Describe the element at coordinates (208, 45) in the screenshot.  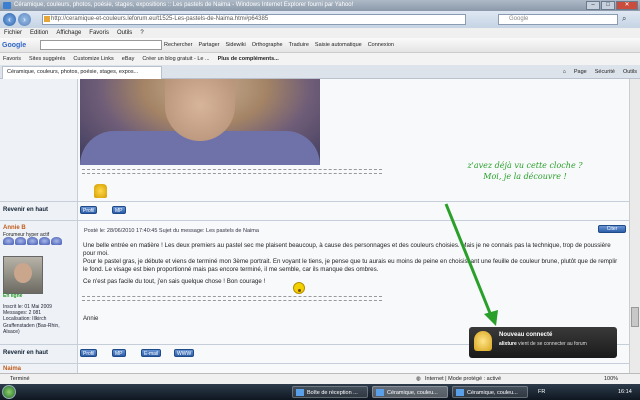
I see `toolbar-partager: Partager` at that location.